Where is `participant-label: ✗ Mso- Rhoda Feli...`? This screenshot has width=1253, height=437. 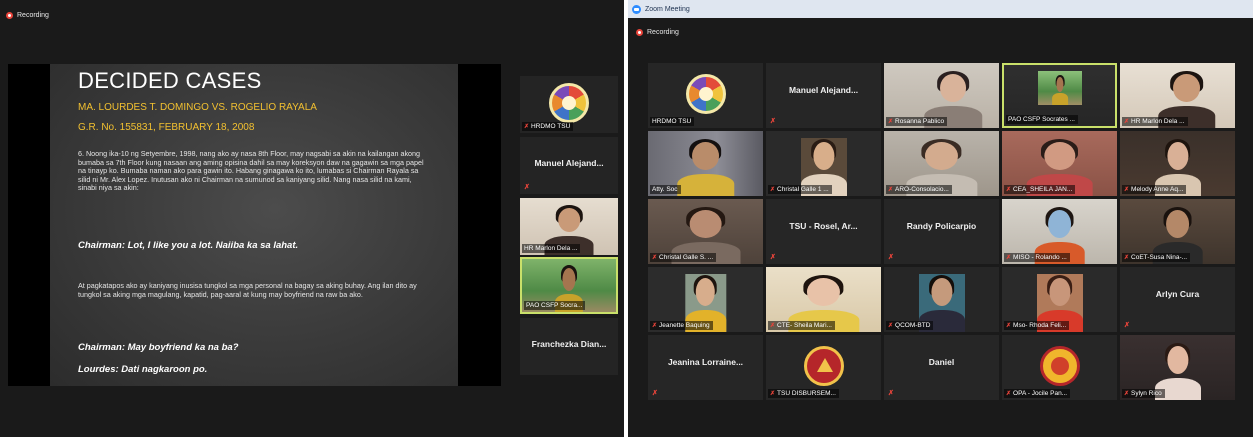 participant-label: ✗ Mso- Rhoda Feli... is located at coordinates (1037, 325).